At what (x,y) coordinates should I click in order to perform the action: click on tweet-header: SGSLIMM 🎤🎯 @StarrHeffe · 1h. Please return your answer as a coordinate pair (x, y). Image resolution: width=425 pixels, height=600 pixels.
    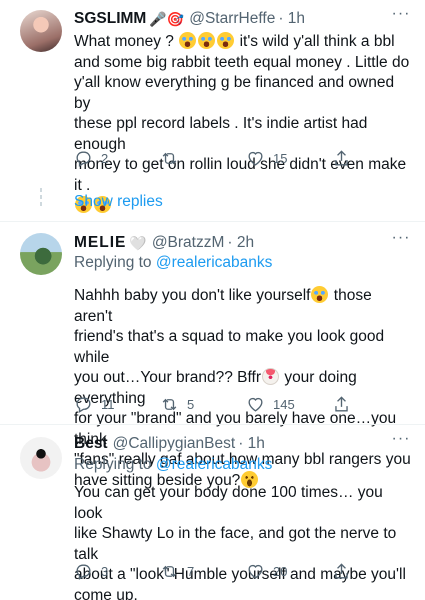
    Looking at the image, I should click on (189, 19).